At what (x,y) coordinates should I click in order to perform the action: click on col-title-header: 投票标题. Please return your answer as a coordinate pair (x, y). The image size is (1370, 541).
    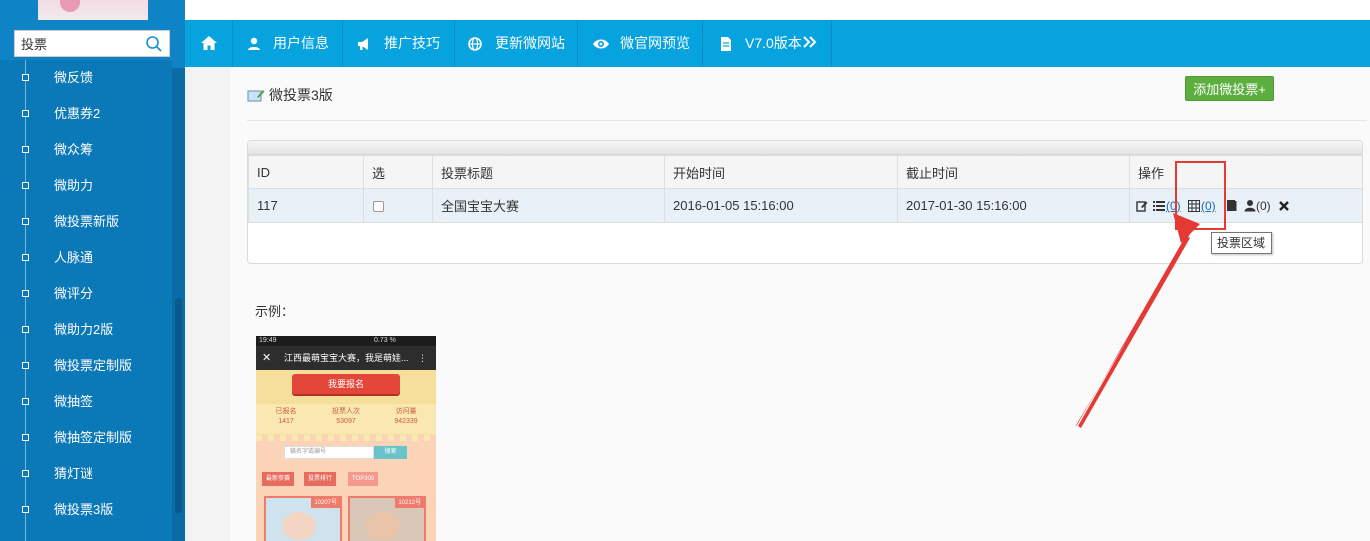
    Looking at the image, I should click on (548, 172).